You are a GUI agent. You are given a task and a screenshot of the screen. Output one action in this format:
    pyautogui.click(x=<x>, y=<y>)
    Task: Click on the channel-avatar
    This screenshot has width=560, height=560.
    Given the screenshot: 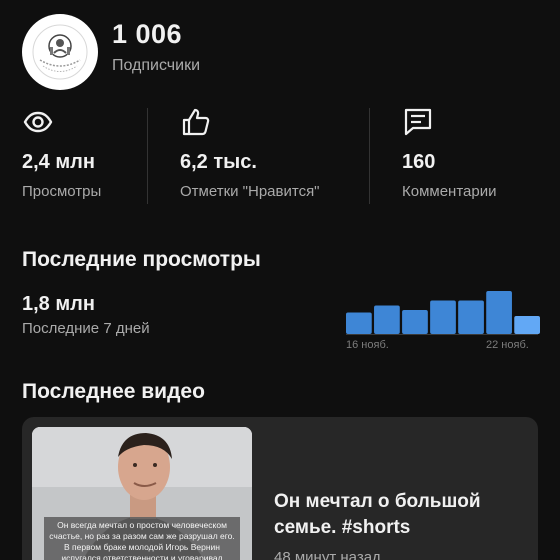 What is the action you would take?
    pyautogui.click(x=60, y=52)
    